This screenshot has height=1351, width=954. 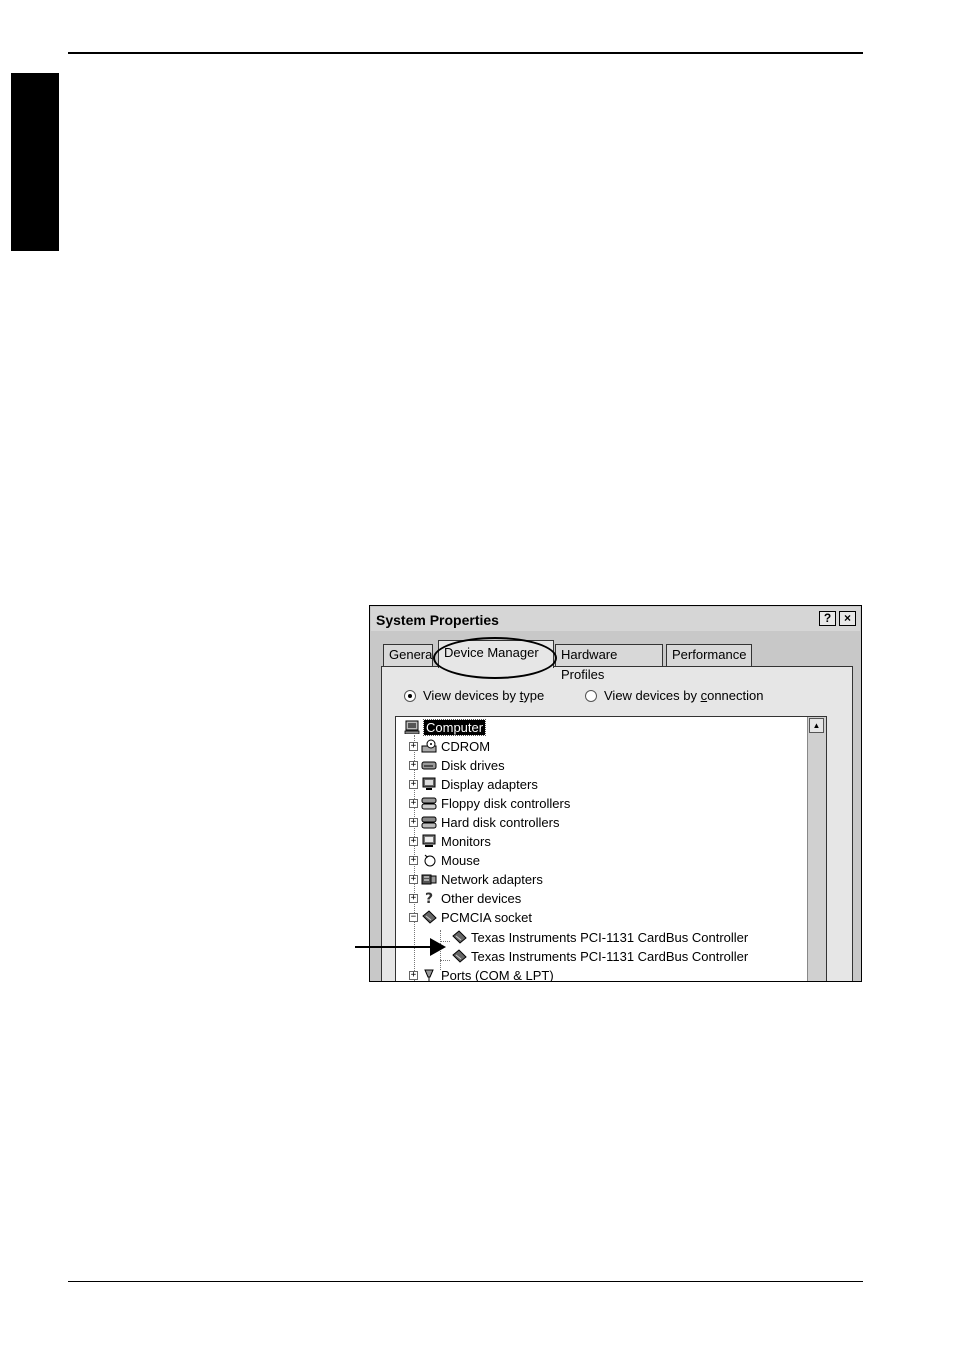 What do you see at coordinates (429, 746) in the screenshot?
I see `cdrom-icon` at bounding box center [429, 746].